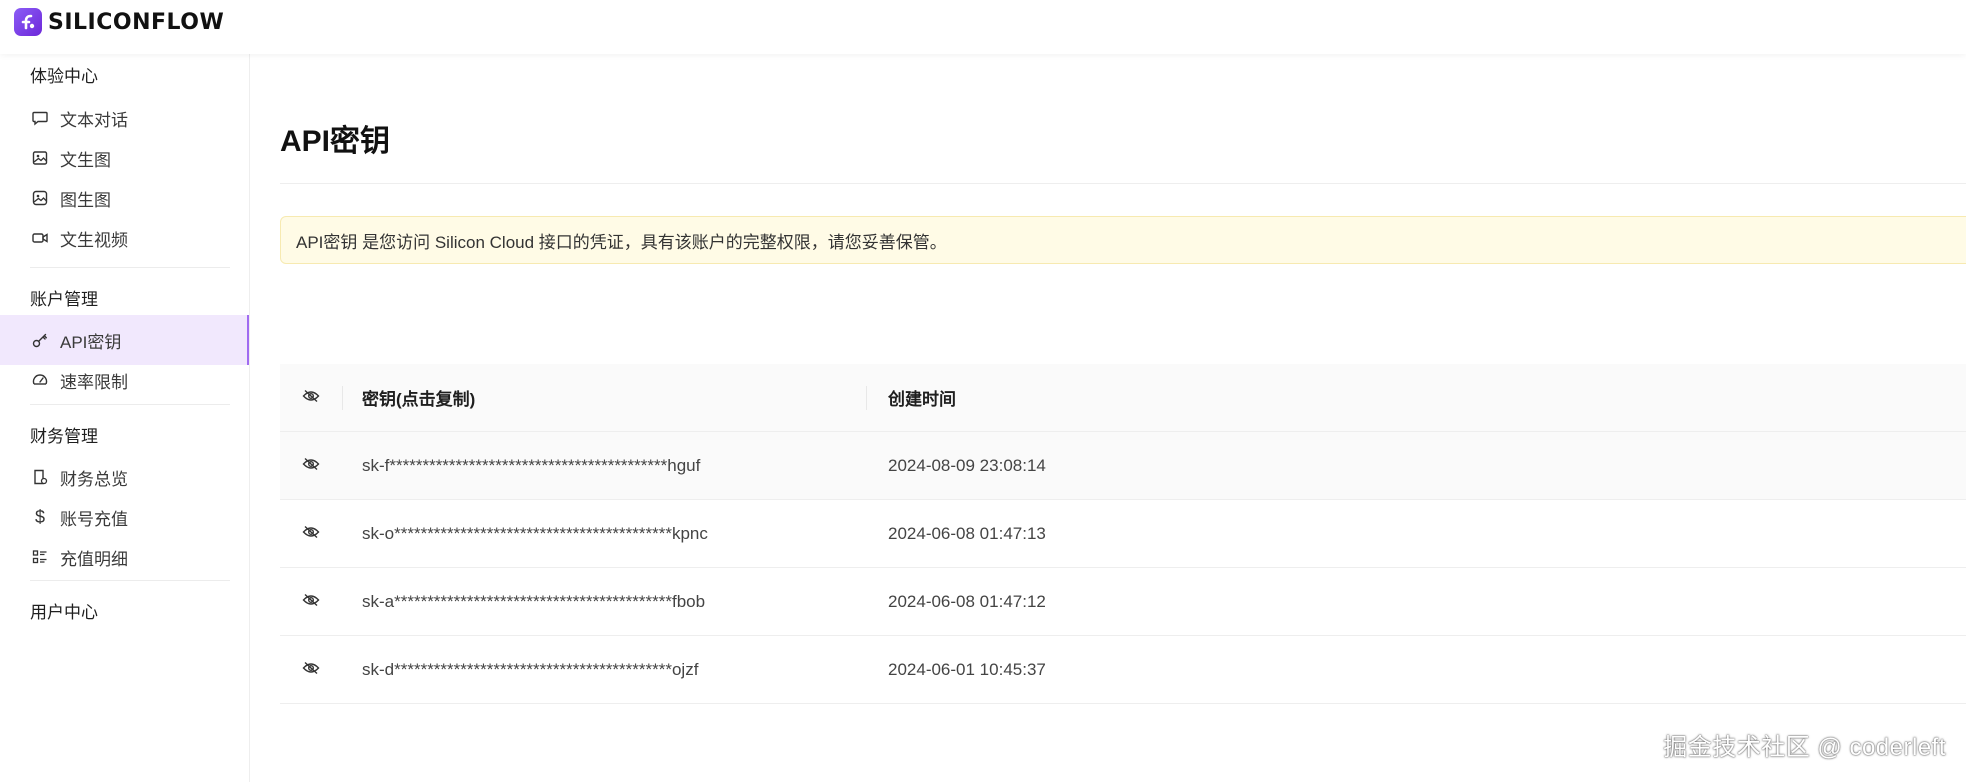  Describe the element at coordinates (94, 382) in the screenshot. I see `sidebar-item-label: 速率限制` at that location.